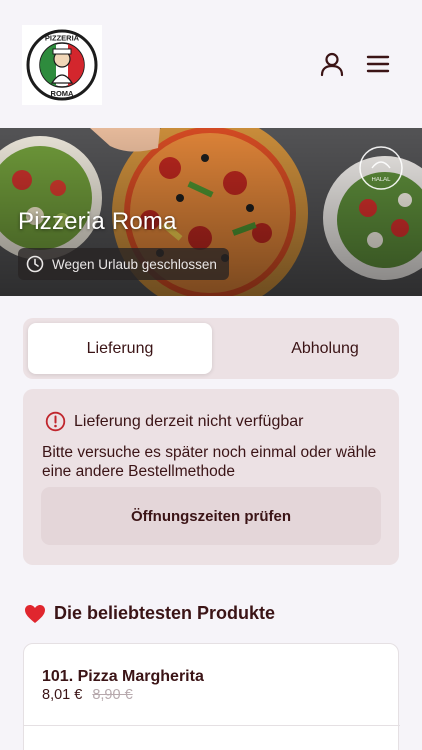 This screenshot has width=422, height=750. I want to click on tab-pickup: Abholung, so click(325, 348).